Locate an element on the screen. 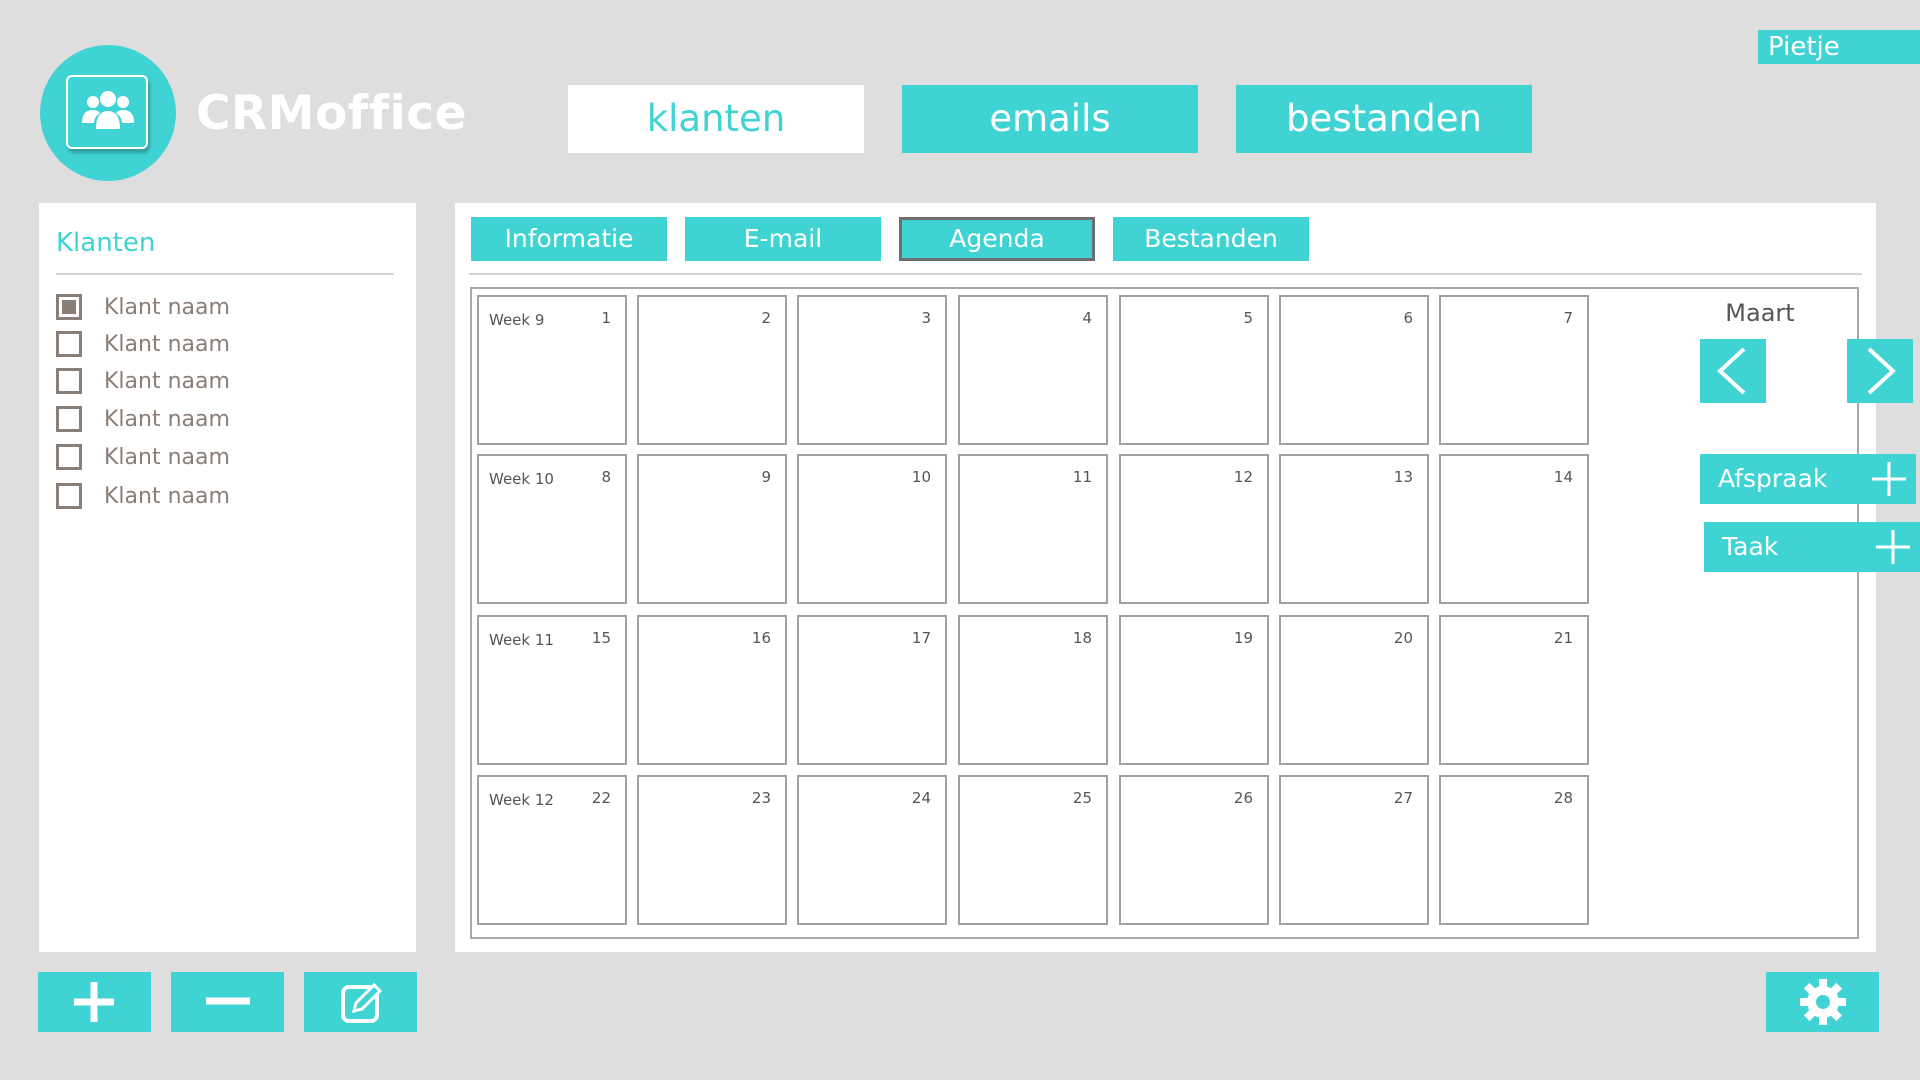 The width and height of the screenshot is (1920, 1080). edit-icon is located at coordinates (362, 1002).